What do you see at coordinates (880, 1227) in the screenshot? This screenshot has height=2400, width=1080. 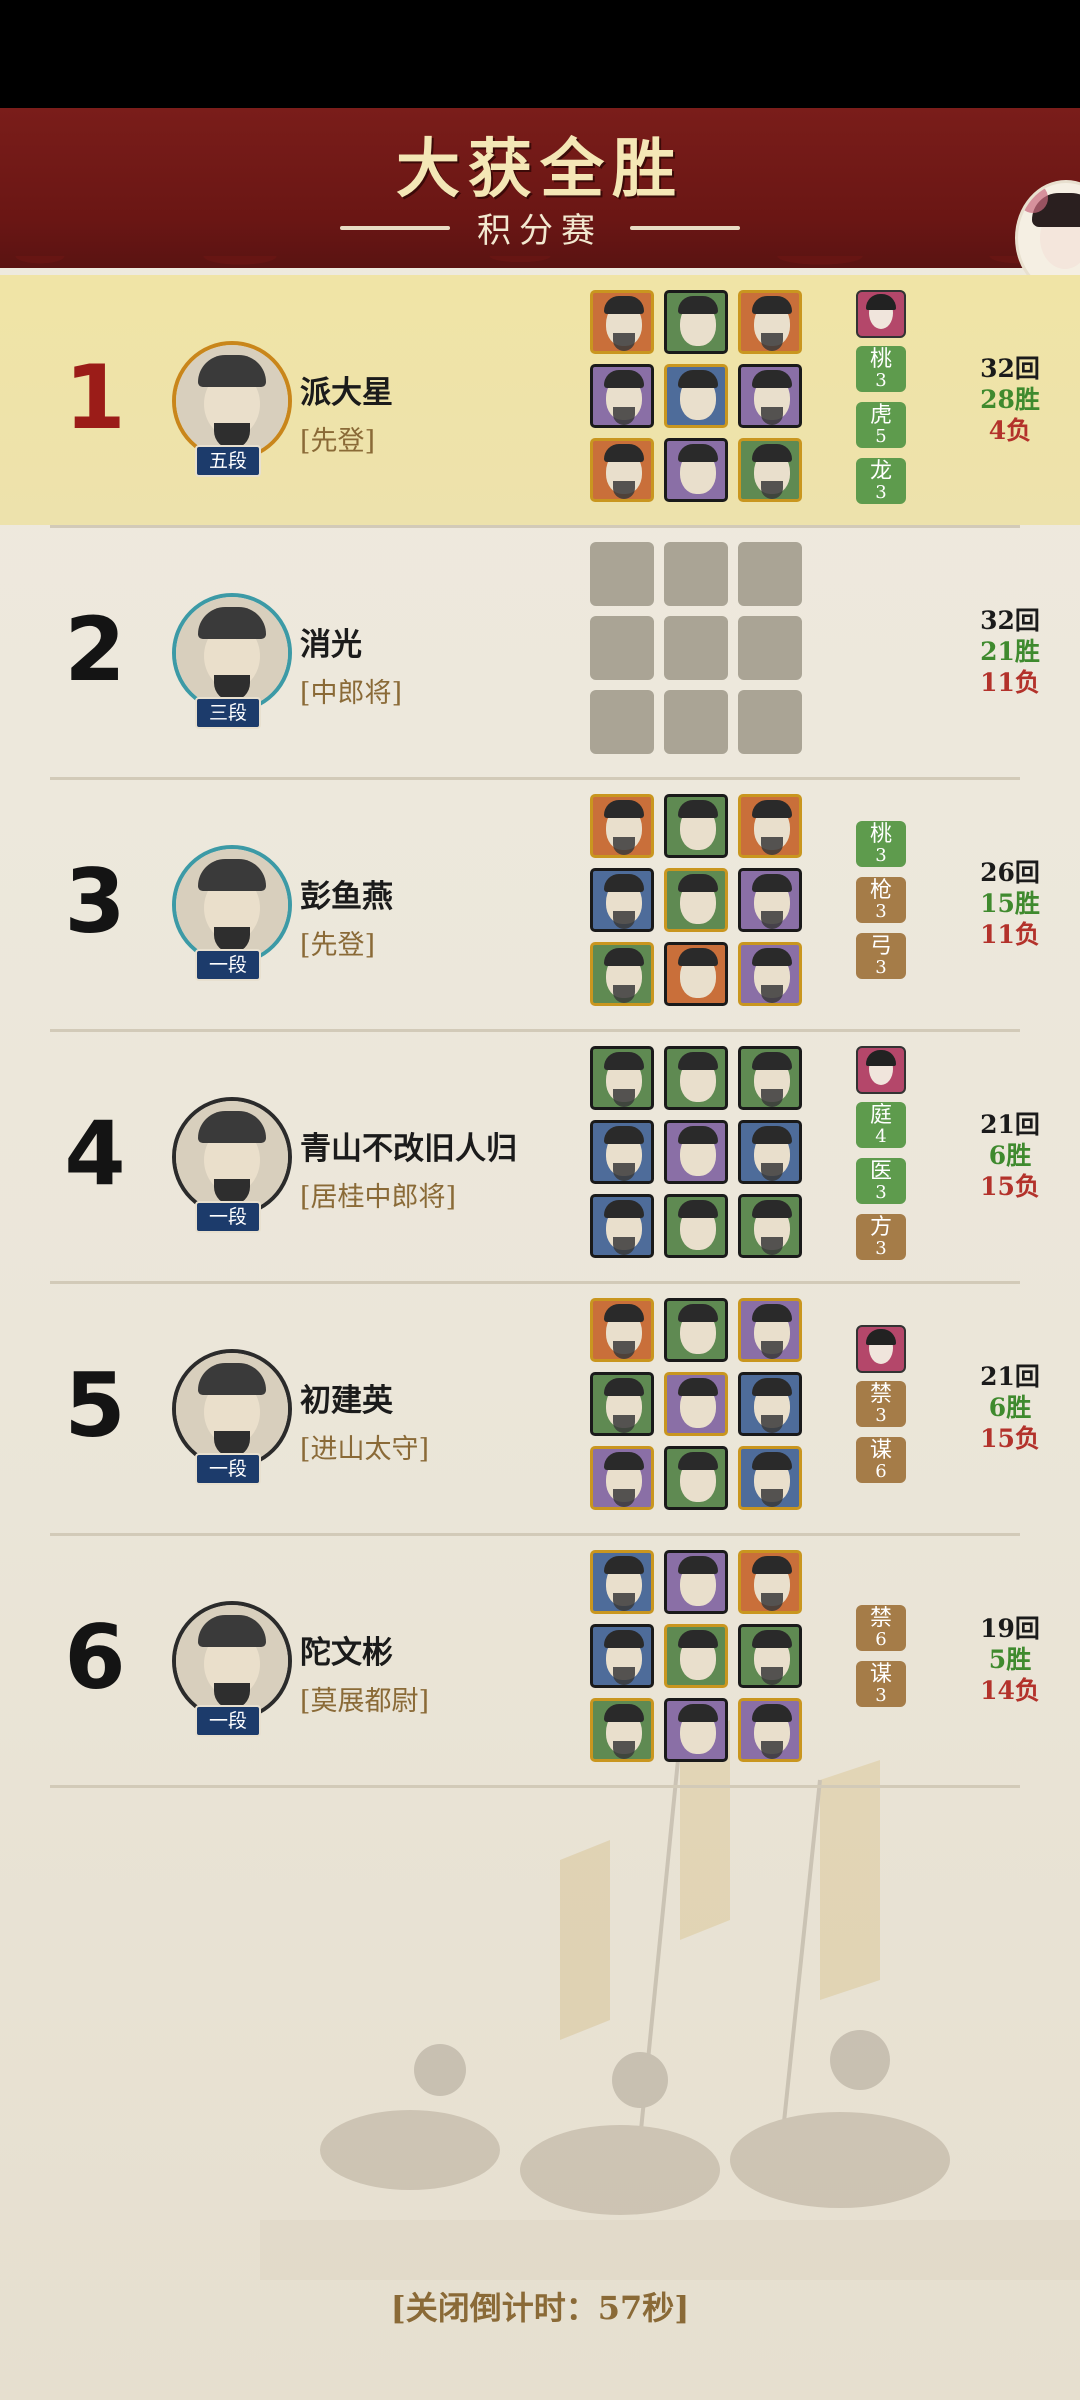 I see `synergy-label: 方` at bounding box center [880, 1227].